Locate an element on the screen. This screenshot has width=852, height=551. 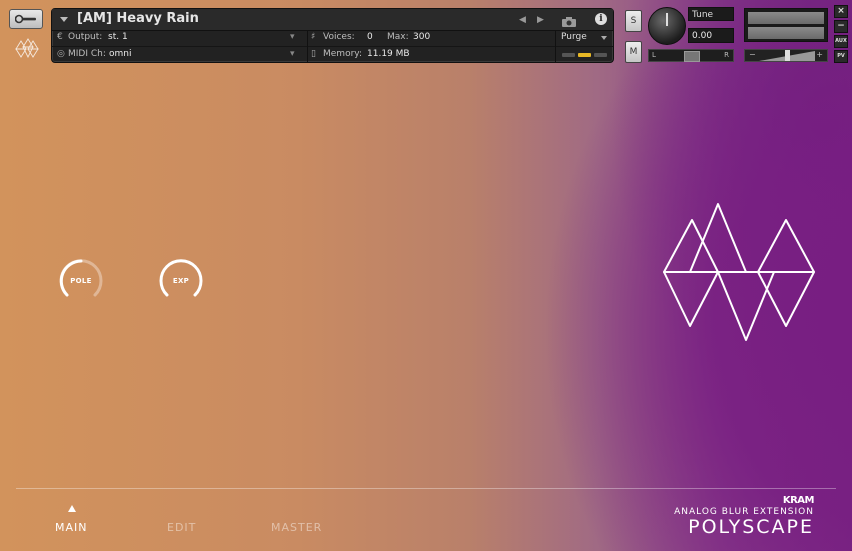
wrench-icon is located at coordinates (25, 19).